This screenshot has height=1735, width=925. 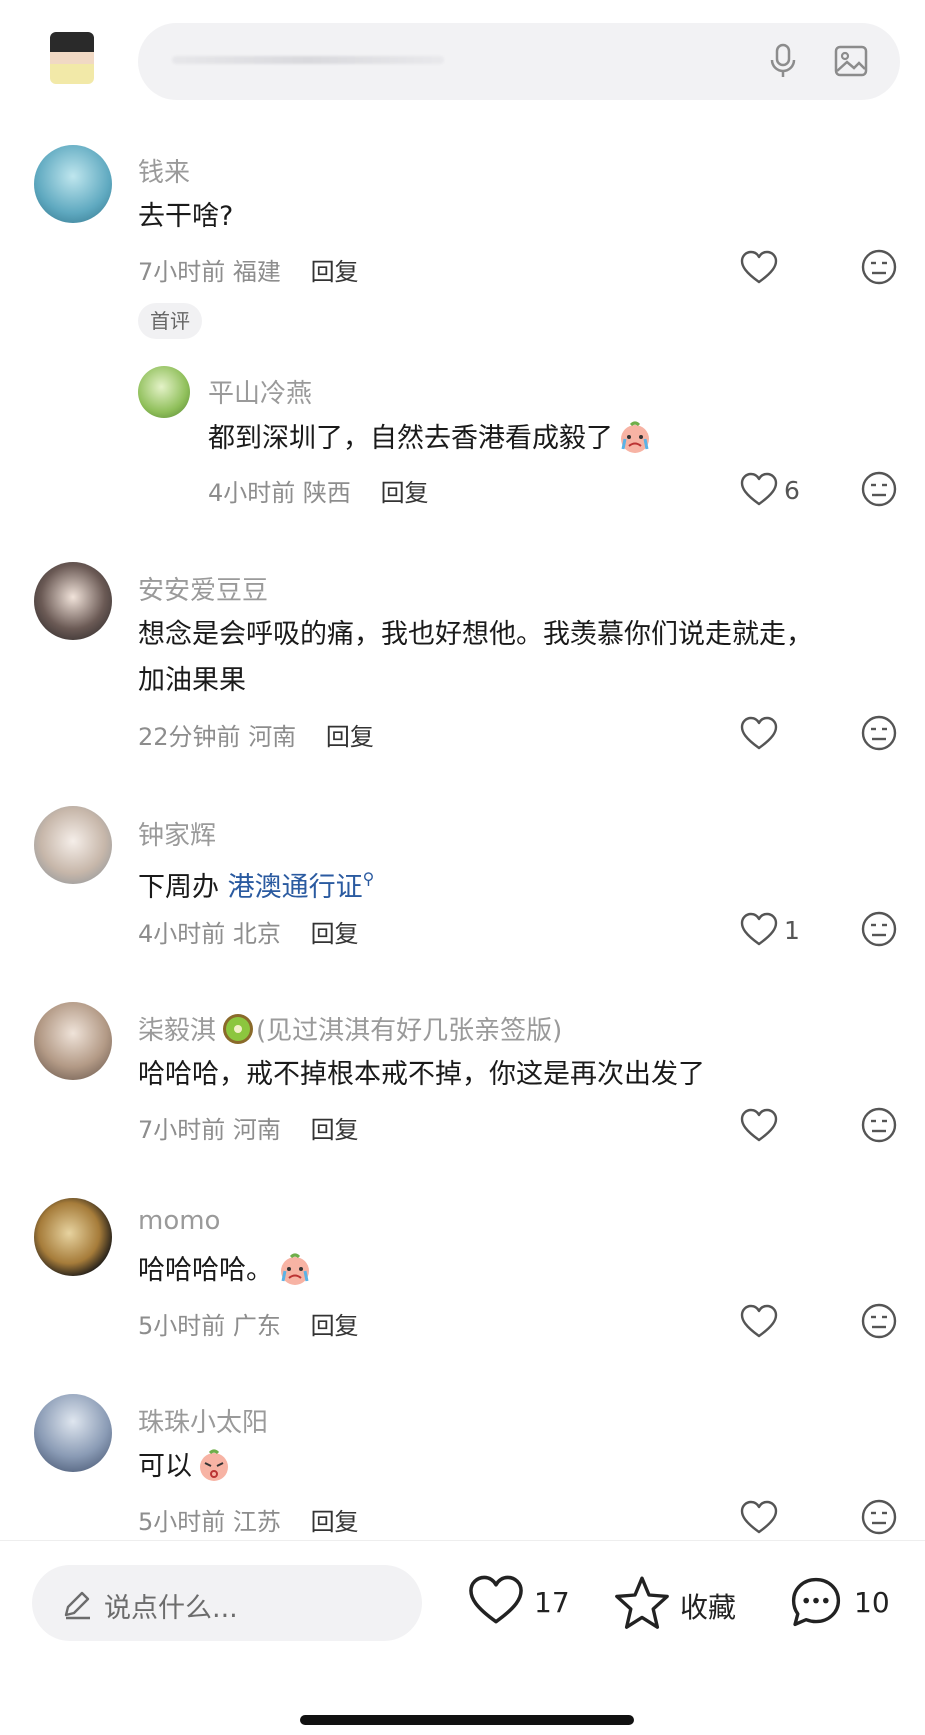 What do you see at coordinates (177, 1031) in the screenshot?
I see `username-text: 柒毅淇` at bounding box center [177, 1031].